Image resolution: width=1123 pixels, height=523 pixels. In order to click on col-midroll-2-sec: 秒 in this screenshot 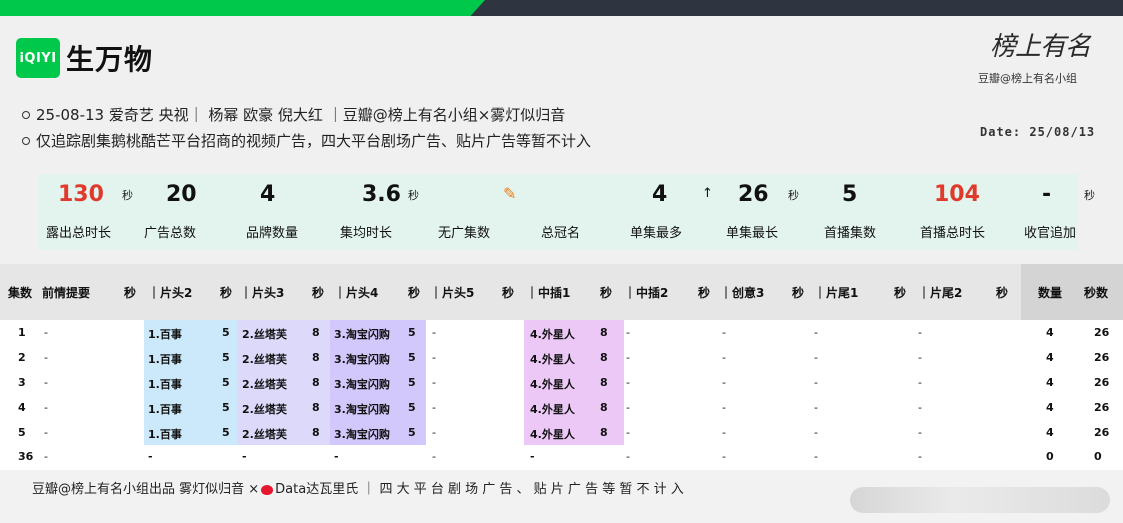, I will do `click(704, 293)`.